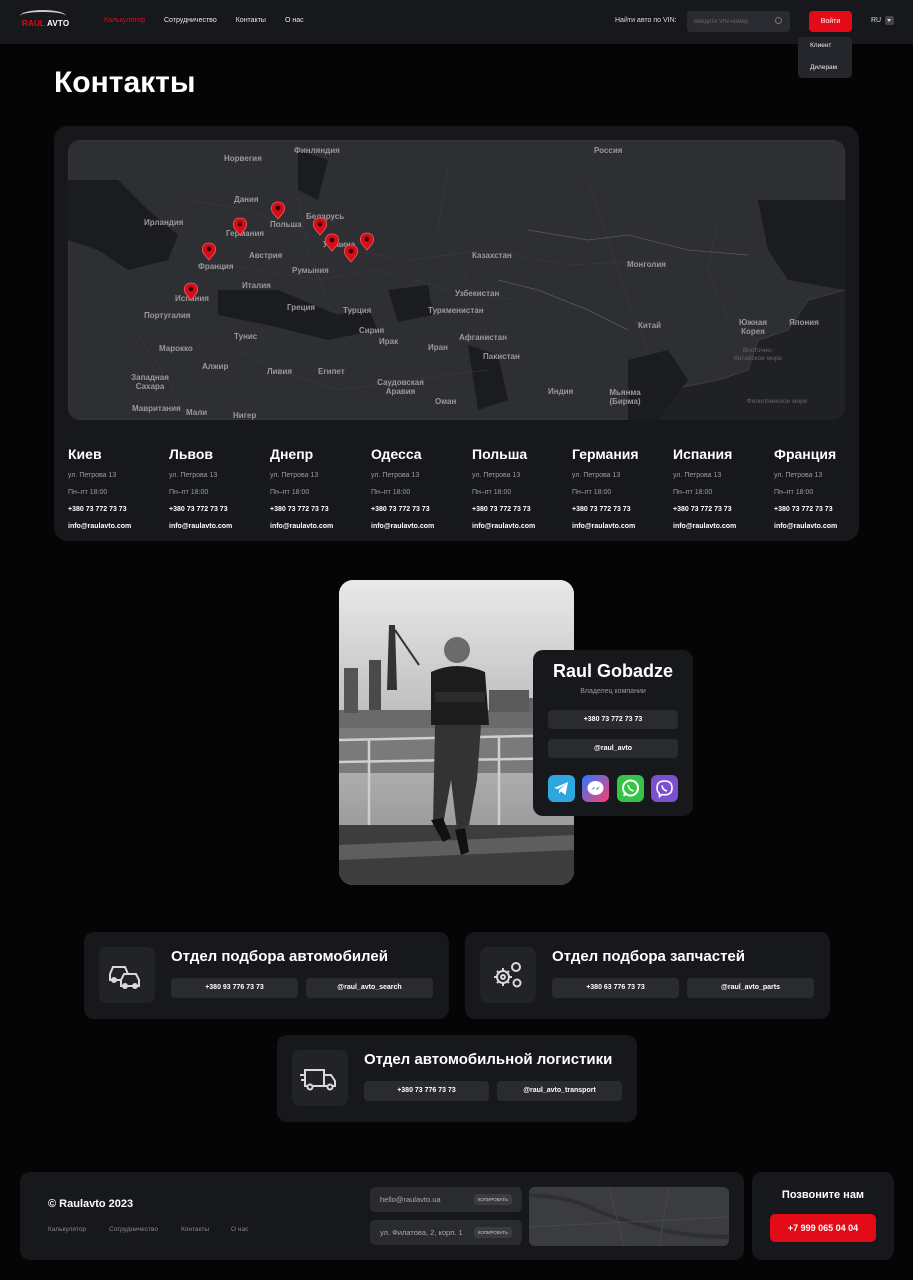 The height and width of the screenshot is (1280, 913). What do you see at coordinates (91, 1204) in the screenshot?
I see `footer-copyright: © Raulavto 2023` at bounding box center [91, 1204].